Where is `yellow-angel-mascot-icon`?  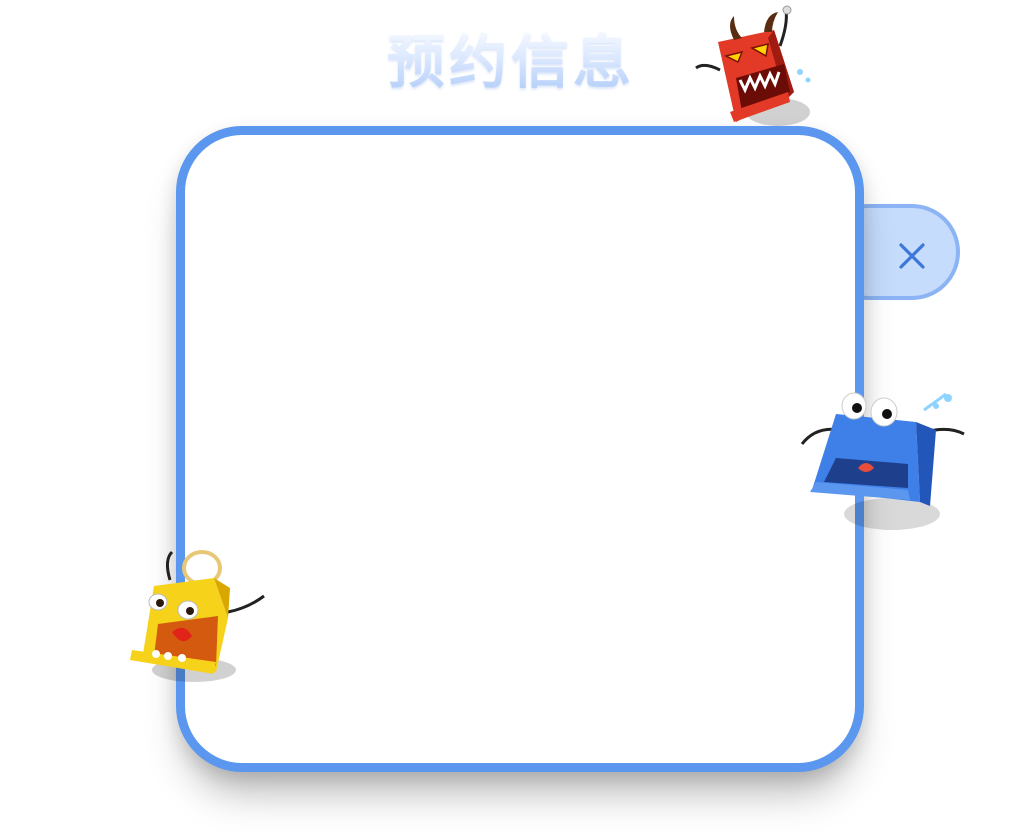 yellow-angel-mascot-icon is located at coordinates (201, 616).